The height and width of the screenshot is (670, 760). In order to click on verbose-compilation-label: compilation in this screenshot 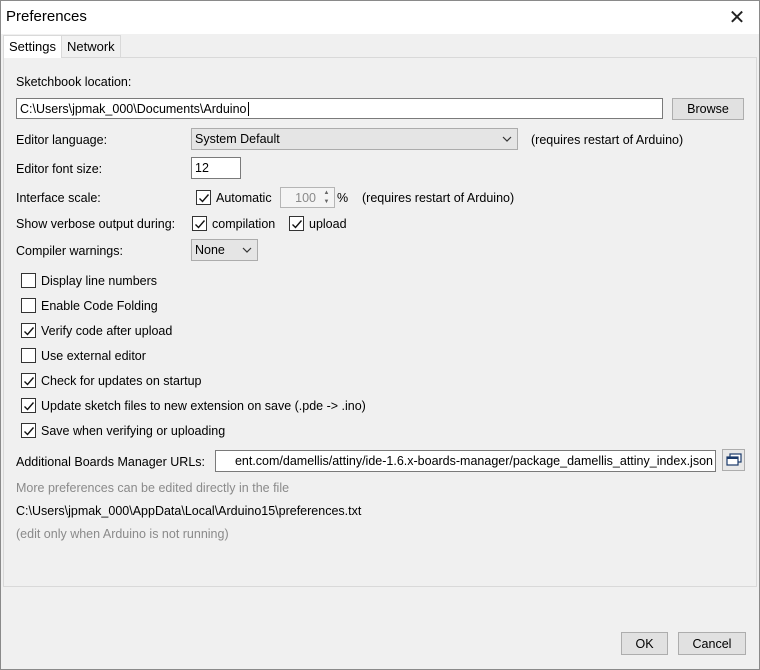, I will do `click(244, 224)`.